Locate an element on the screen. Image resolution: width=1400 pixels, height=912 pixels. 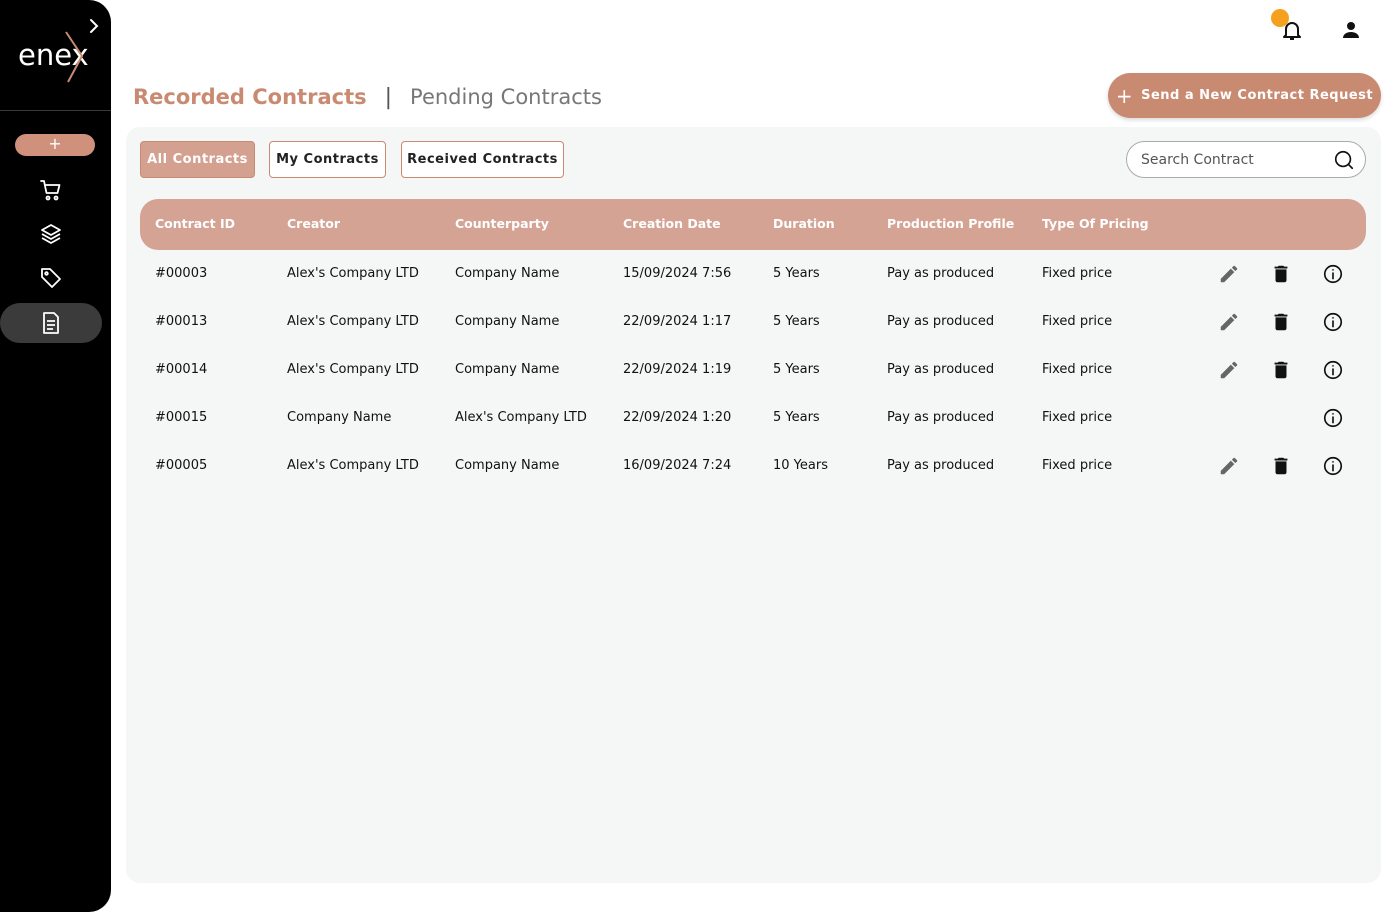
plus-icon: + is located at coordinates (1124, 95).